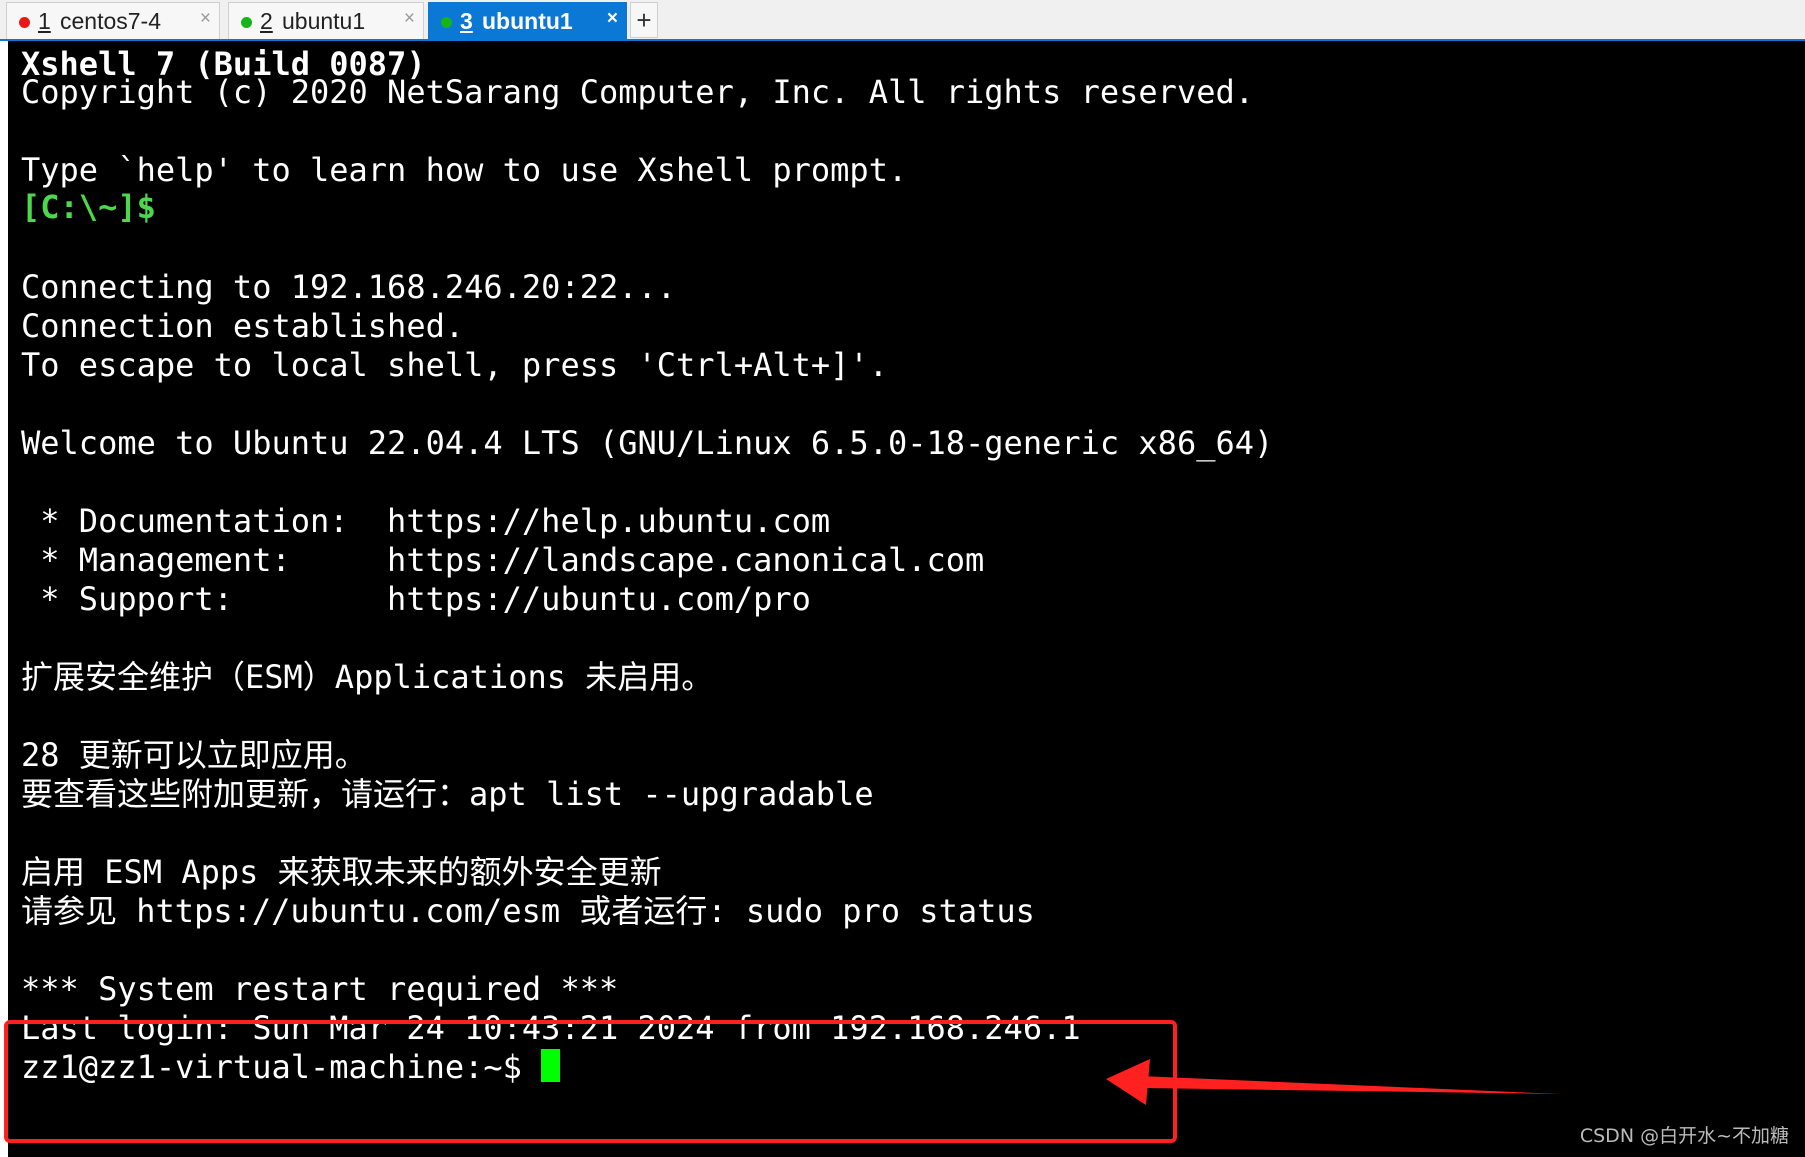 Image resolution: width=1805 pixels, height=1157 pixels. I want to click on watermark: CSDN @白开水~不加糖, so click(1684, 1136).